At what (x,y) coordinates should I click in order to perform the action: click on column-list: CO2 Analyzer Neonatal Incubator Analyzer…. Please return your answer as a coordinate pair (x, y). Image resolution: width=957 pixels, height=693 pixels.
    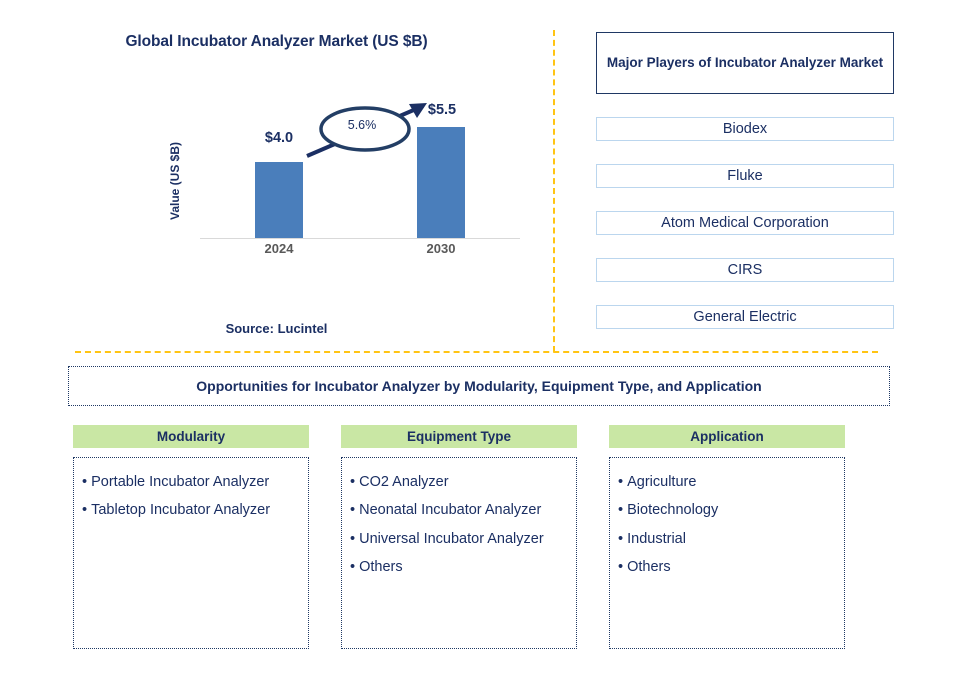
    Looking at the image, I should click on (459, 524).